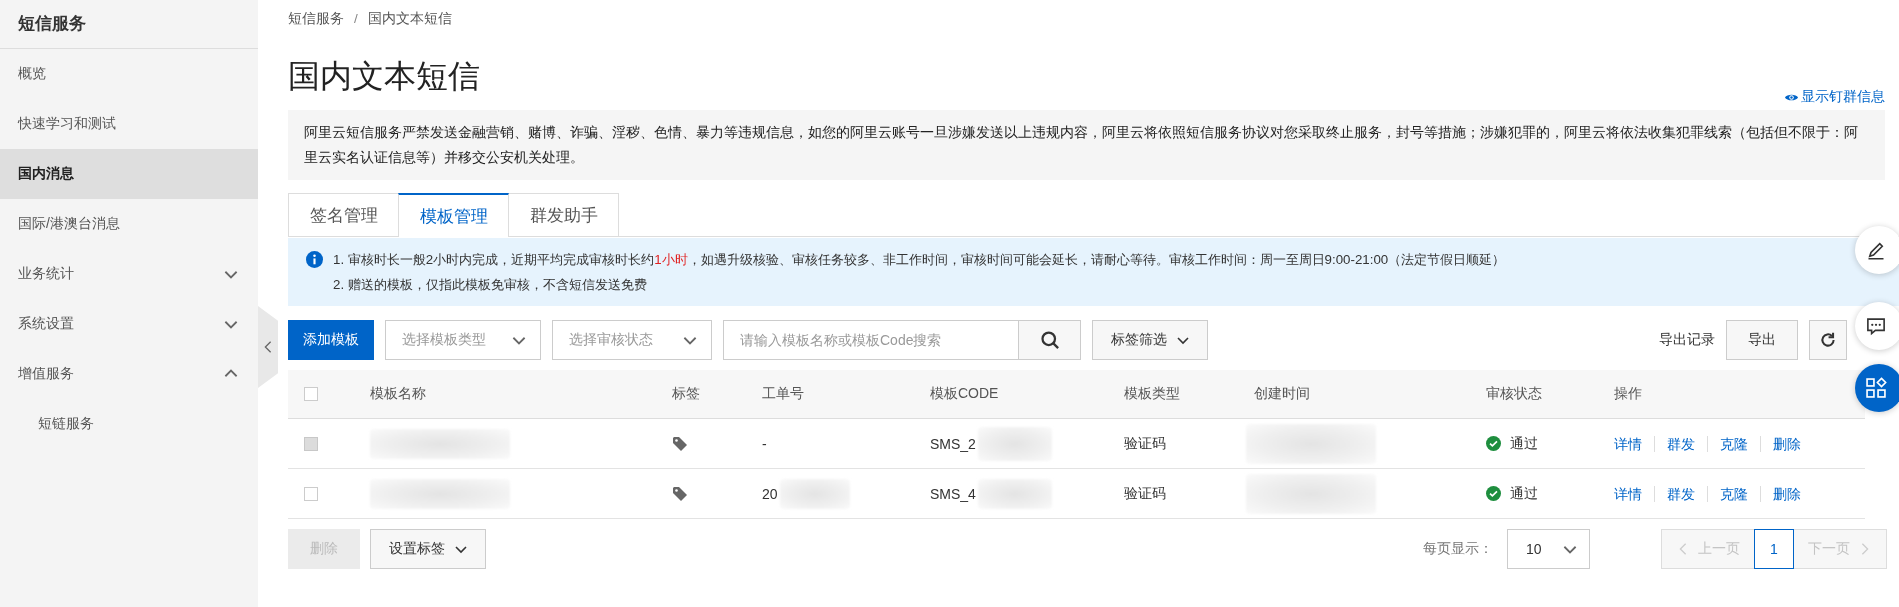 This screenshot has height=607, width=1899. I want to click on sidebar-item: 国际/港澳台消息, so click(129, 224).